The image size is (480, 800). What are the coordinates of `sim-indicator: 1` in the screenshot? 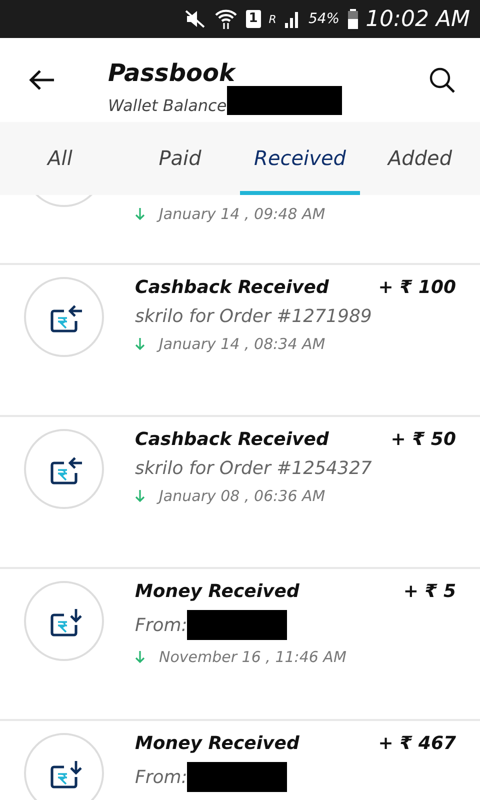 It's located at (253, 19).